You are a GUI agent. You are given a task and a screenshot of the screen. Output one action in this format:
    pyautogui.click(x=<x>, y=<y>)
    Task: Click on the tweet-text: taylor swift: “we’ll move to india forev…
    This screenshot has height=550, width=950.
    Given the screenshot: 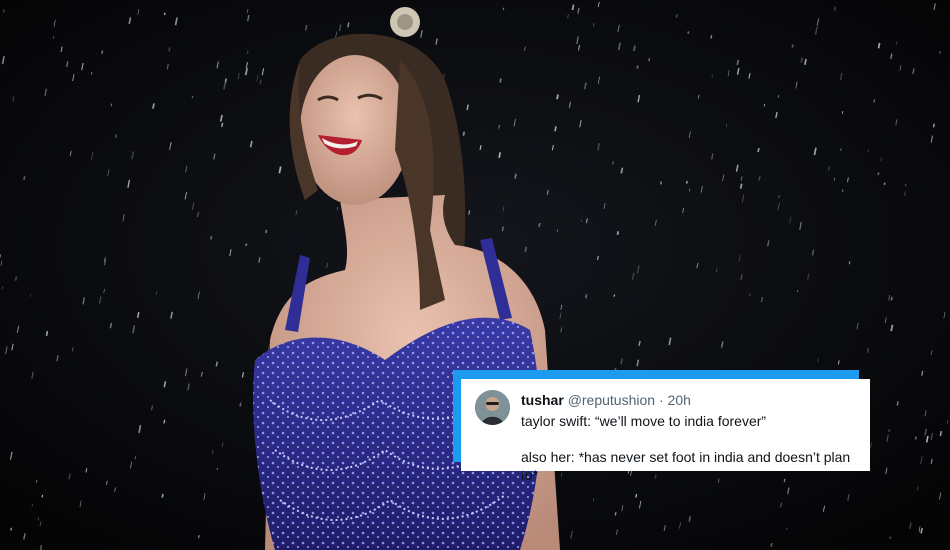 What is the action you would take?
    pyautogui.click(x=689, y=448)
    